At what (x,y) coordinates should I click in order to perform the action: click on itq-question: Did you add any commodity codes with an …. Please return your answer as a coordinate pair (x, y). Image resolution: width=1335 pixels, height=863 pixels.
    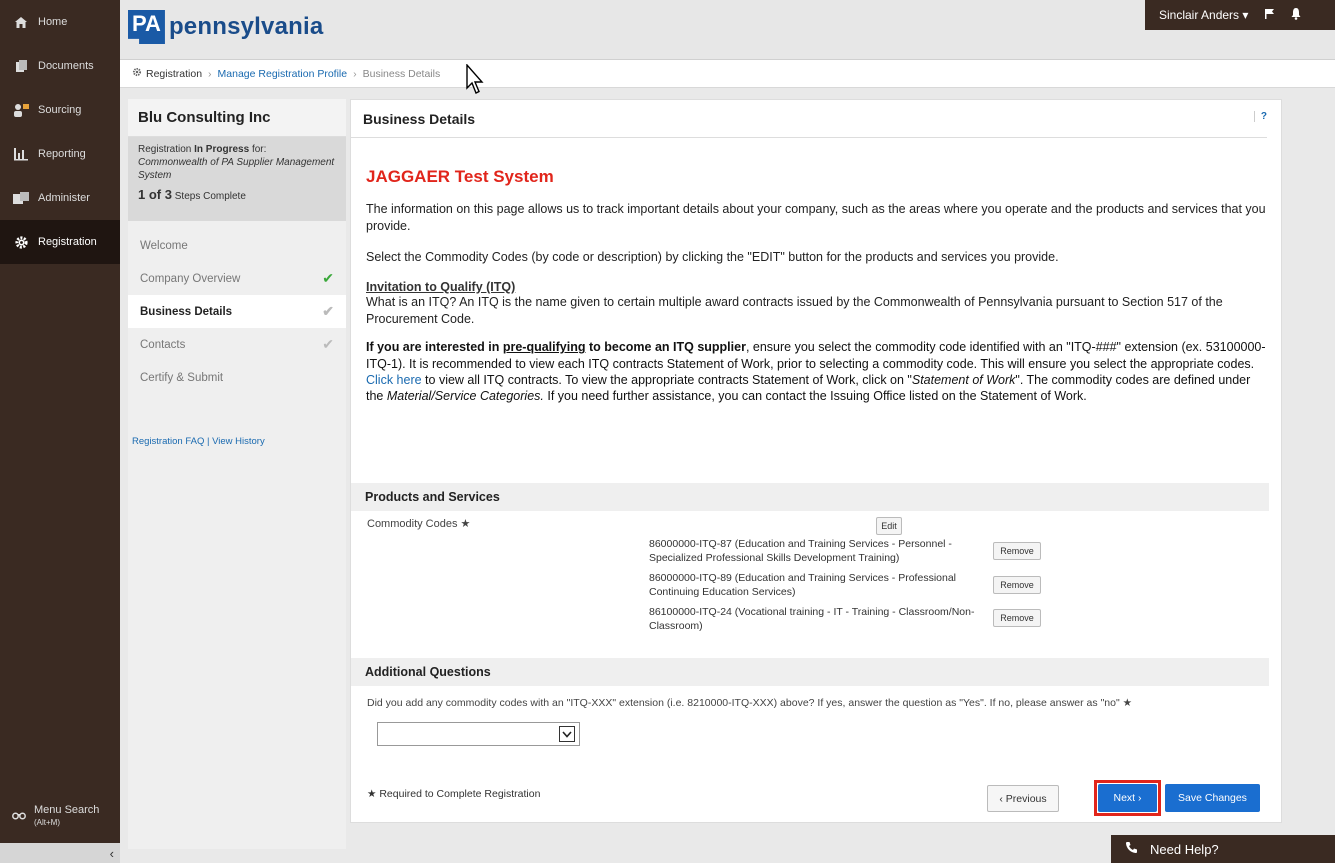
    Looking at the image, I should click on (750, 703).